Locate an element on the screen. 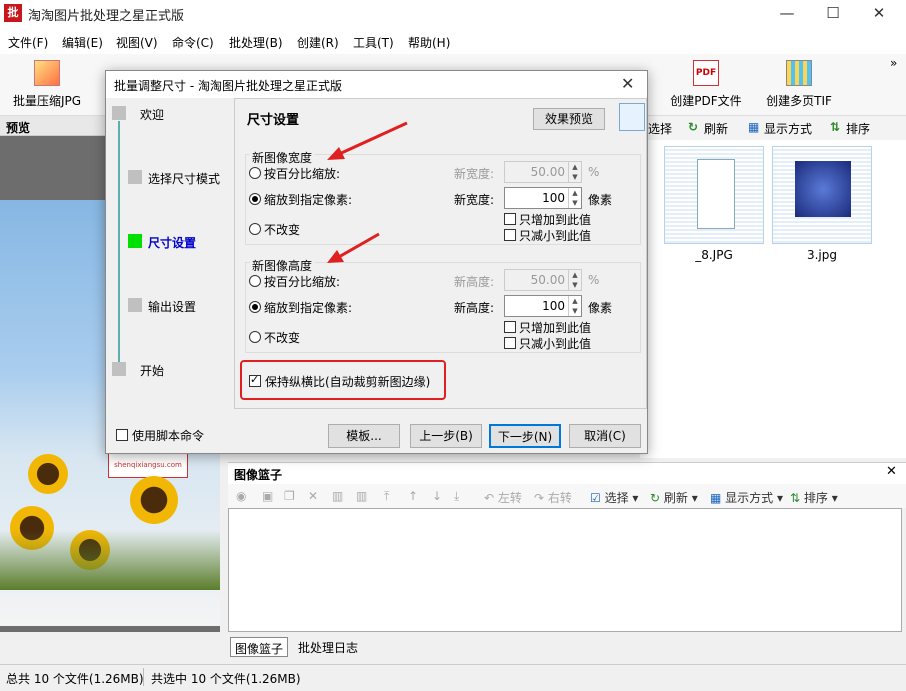  height-percent-radio is located at coordinates (255, 281).